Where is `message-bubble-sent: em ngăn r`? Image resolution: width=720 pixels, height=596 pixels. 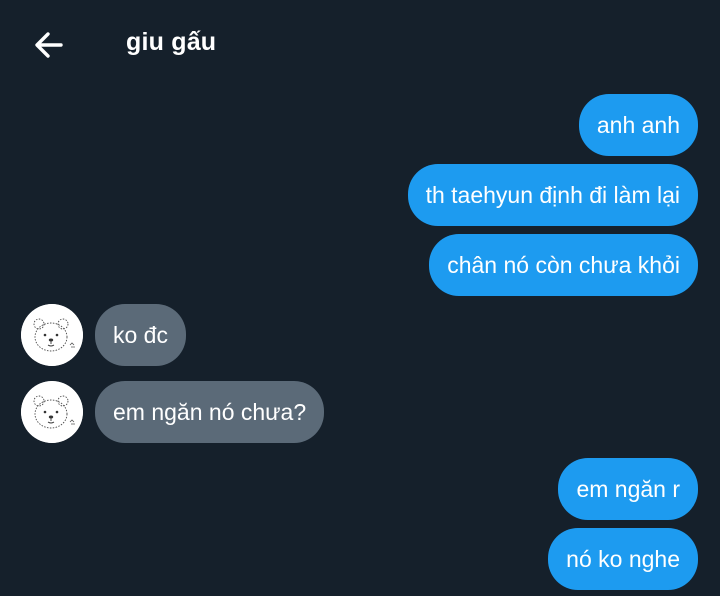
message-bubble-sent: em ngăn r is located at coordinates (628, 489).